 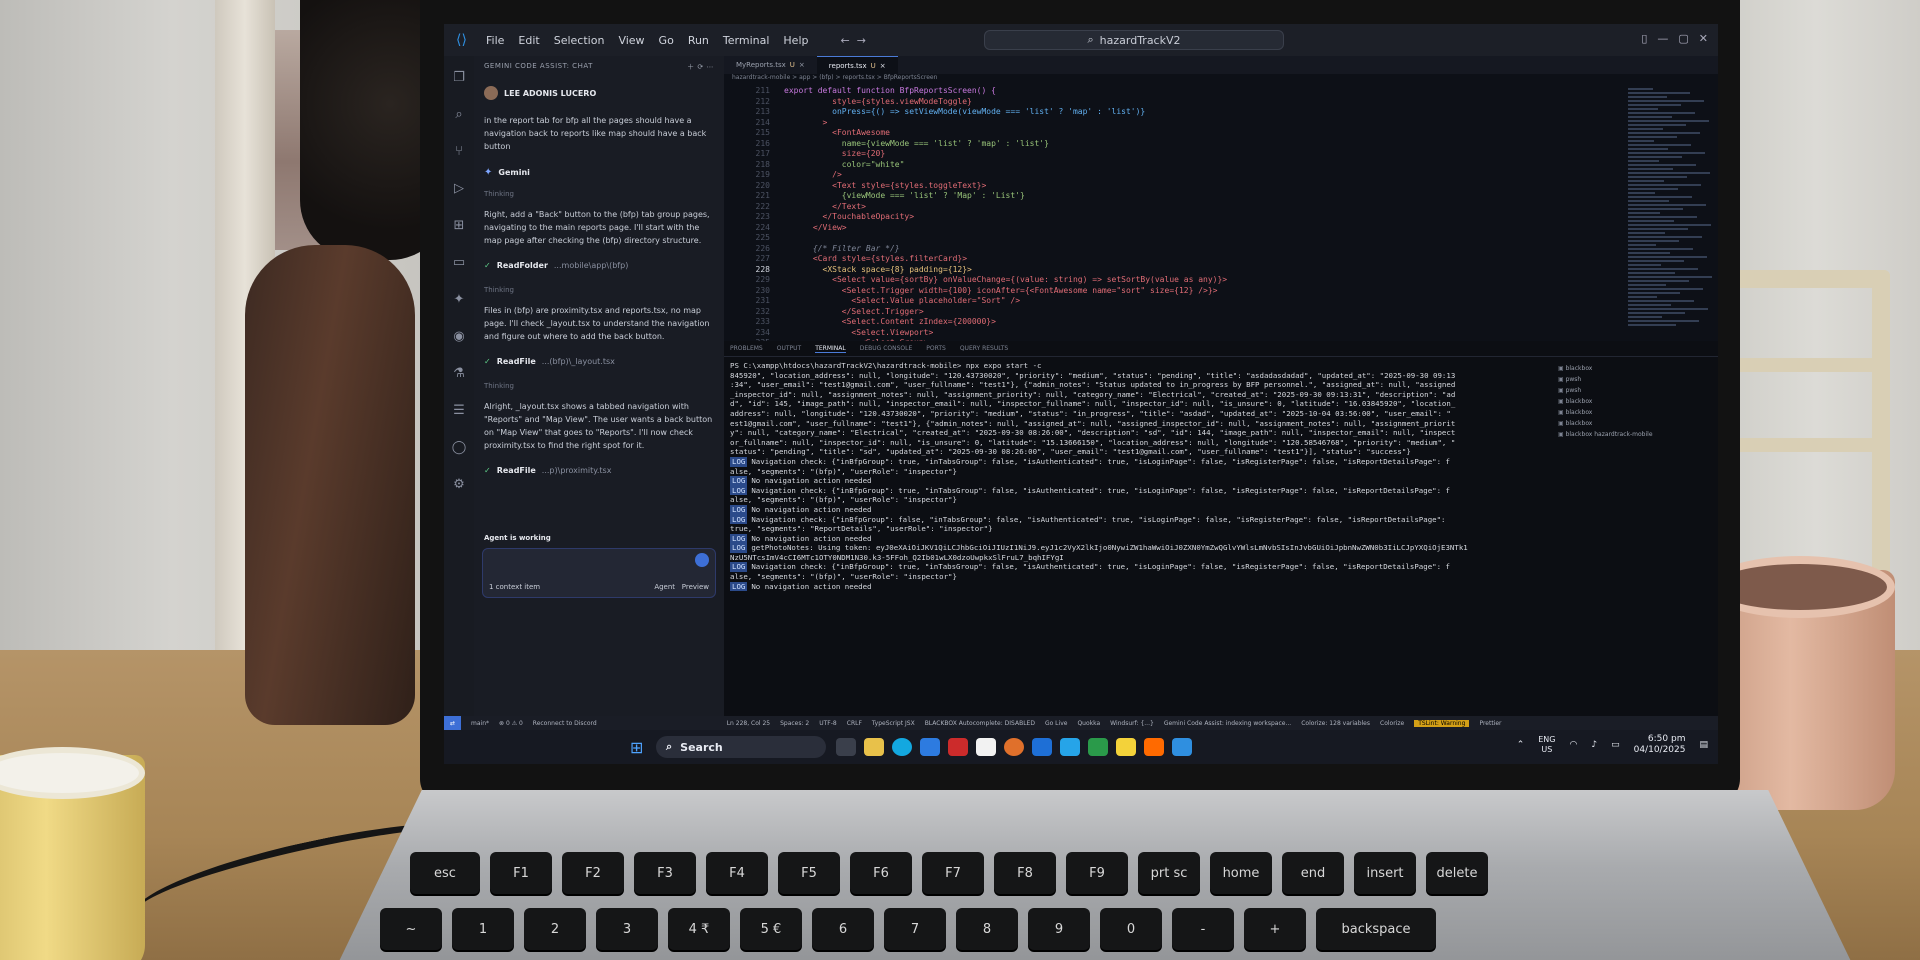 What do you see at coordinates (528, 40) in the screenshot?
I see `menu-edit: Edit` at bounding box center [528, 40].